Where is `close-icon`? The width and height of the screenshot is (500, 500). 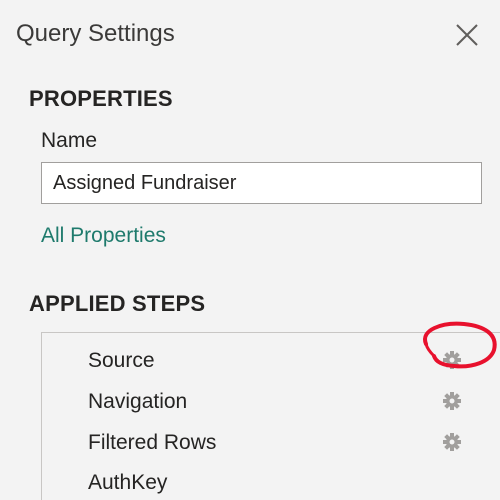 close-icon is located at coordinates (467, 35).